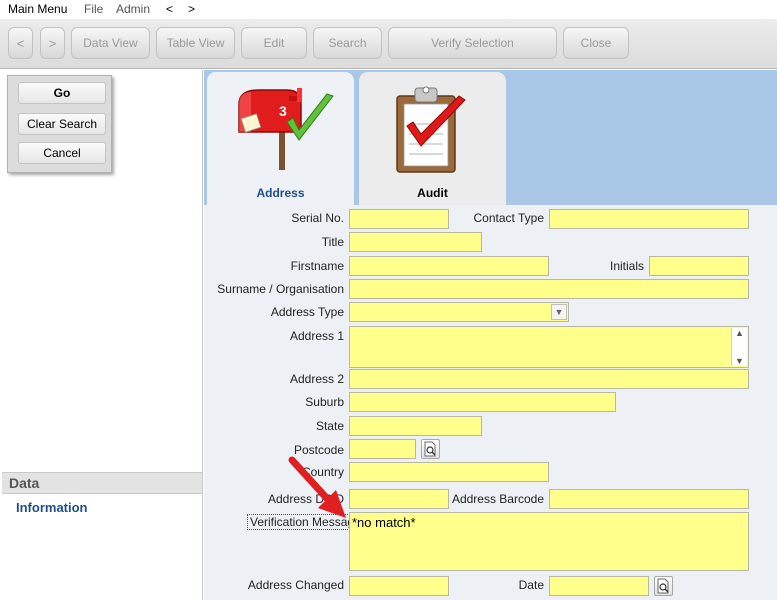  What do you see at coordinates (295, 585) in the screenshot?
I see `address-changed-label: Address Changed` at bounding box center [295, 585].